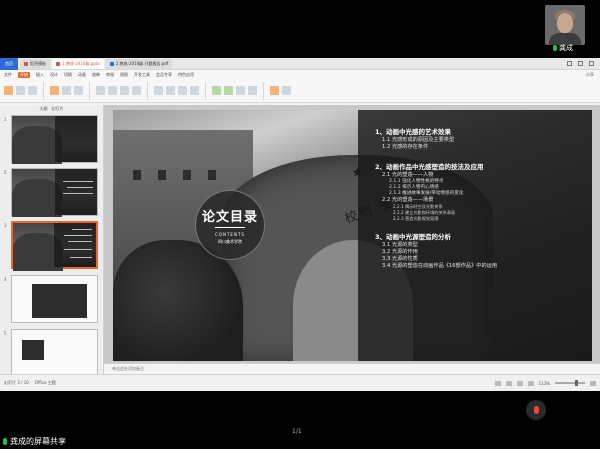 The image size is (600, 449). I want to click on status-controls: 113%, so click(545, 383).